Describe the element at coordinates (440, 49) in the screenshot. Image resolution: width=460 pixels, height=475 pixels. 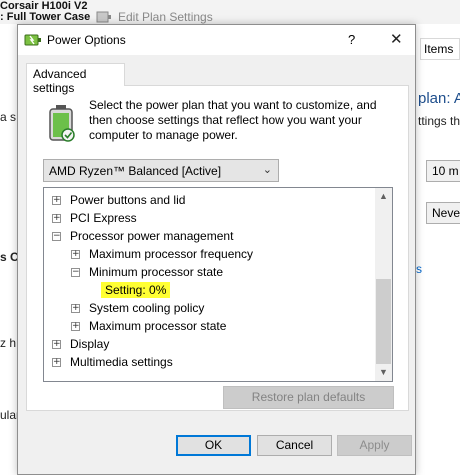
I see `background-items-tab: Items` at that location.